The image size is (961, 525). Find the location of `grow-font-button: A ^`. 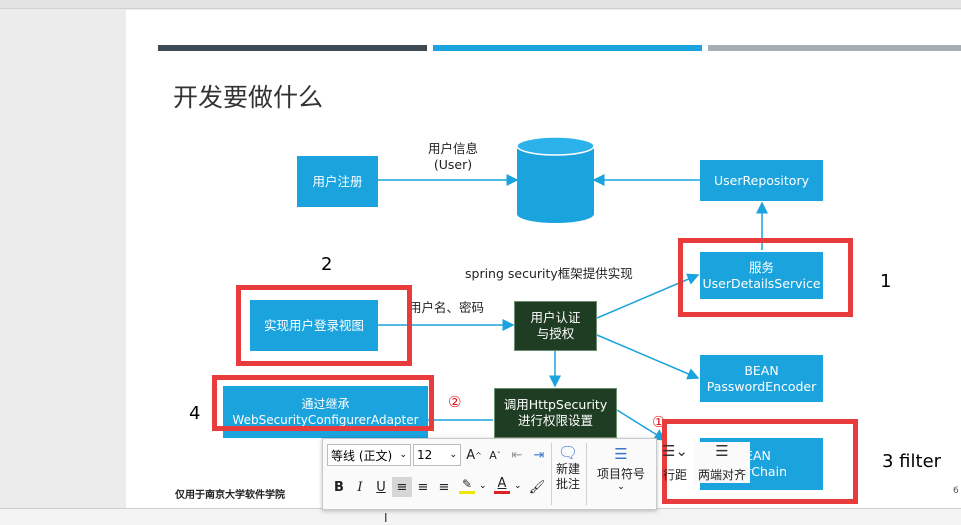

grow-font-button: A ^ is located at coordinates (474, 455).